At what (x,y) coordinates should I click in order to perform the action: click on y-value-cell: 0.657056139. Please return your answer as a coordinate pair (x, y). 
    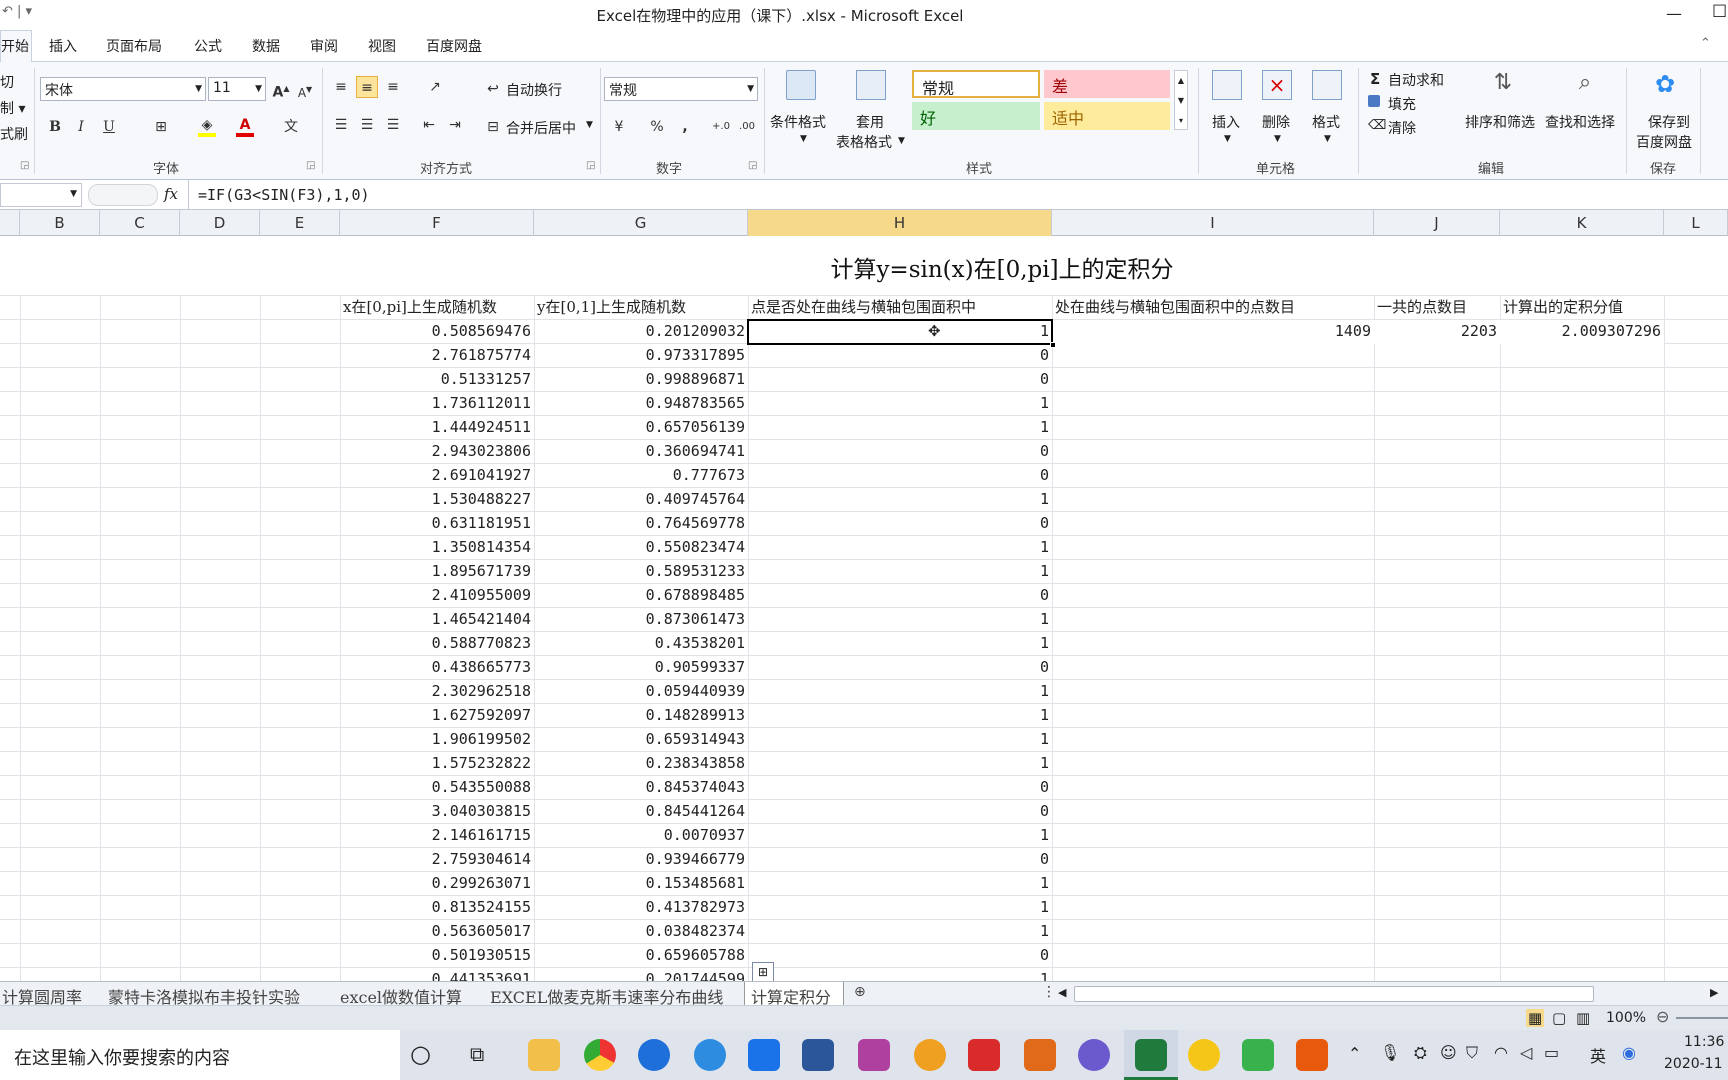
    Looking at the image, I should click on (641, 428).